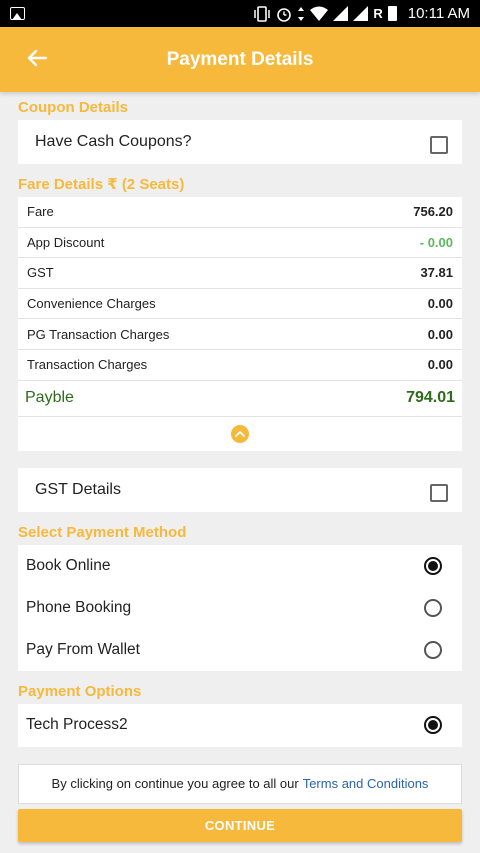 The height and width of the screenshot is (853, 480). I want to click on page-title: Payment Details, so click(240, 59).